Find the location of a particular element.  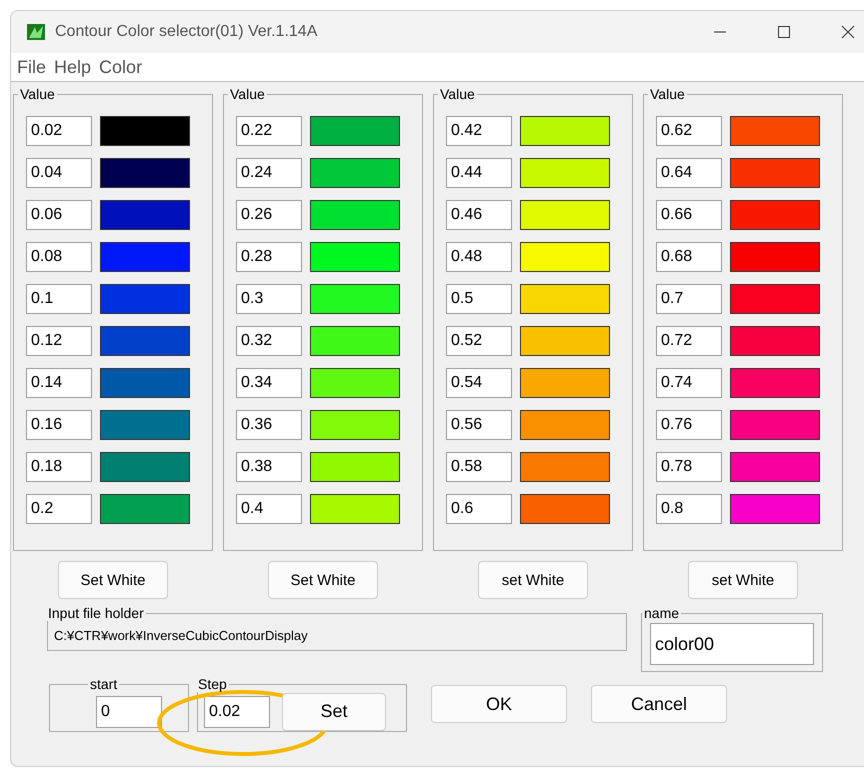

value-field: 0.38 is located at coordinates (269, 467).